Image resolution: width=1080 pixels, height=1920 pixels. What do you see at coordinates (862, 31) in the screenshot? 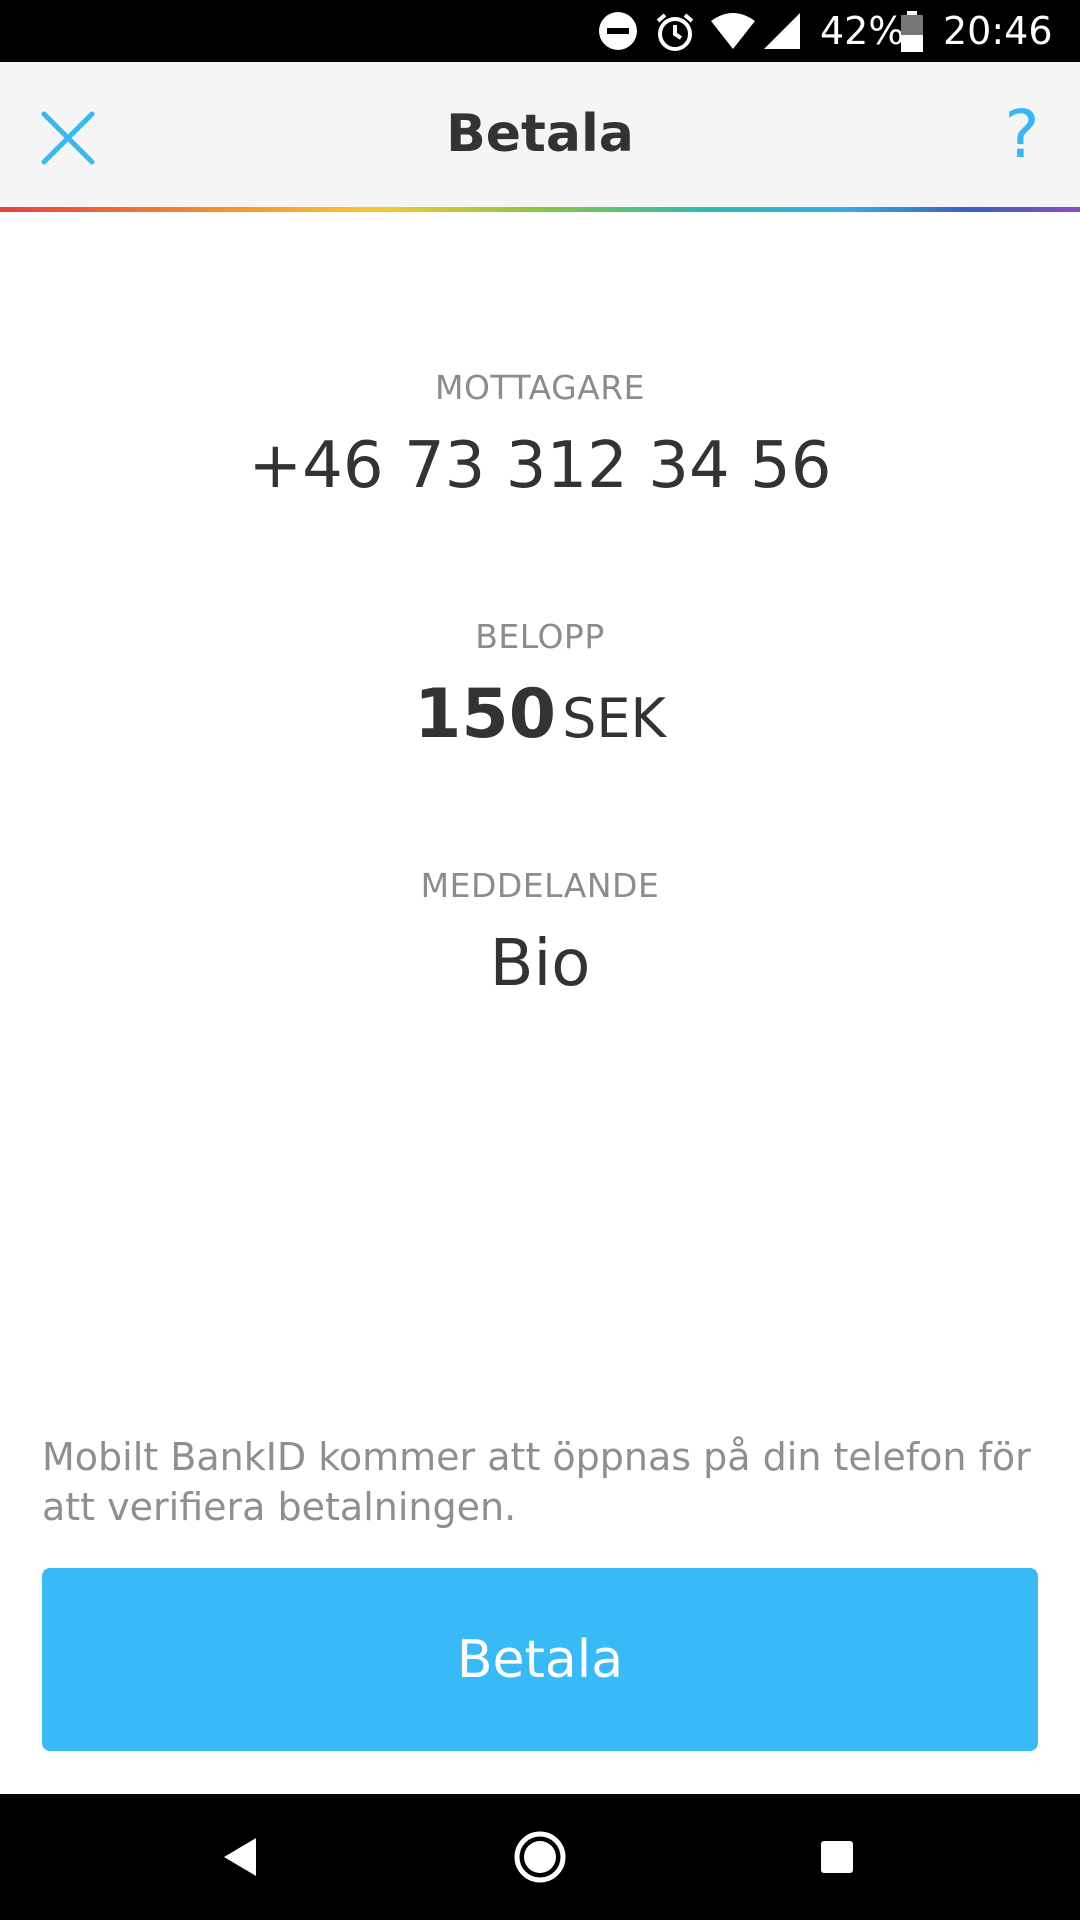
I see `battery-percent: 42%` at bounding box center [862, 31].